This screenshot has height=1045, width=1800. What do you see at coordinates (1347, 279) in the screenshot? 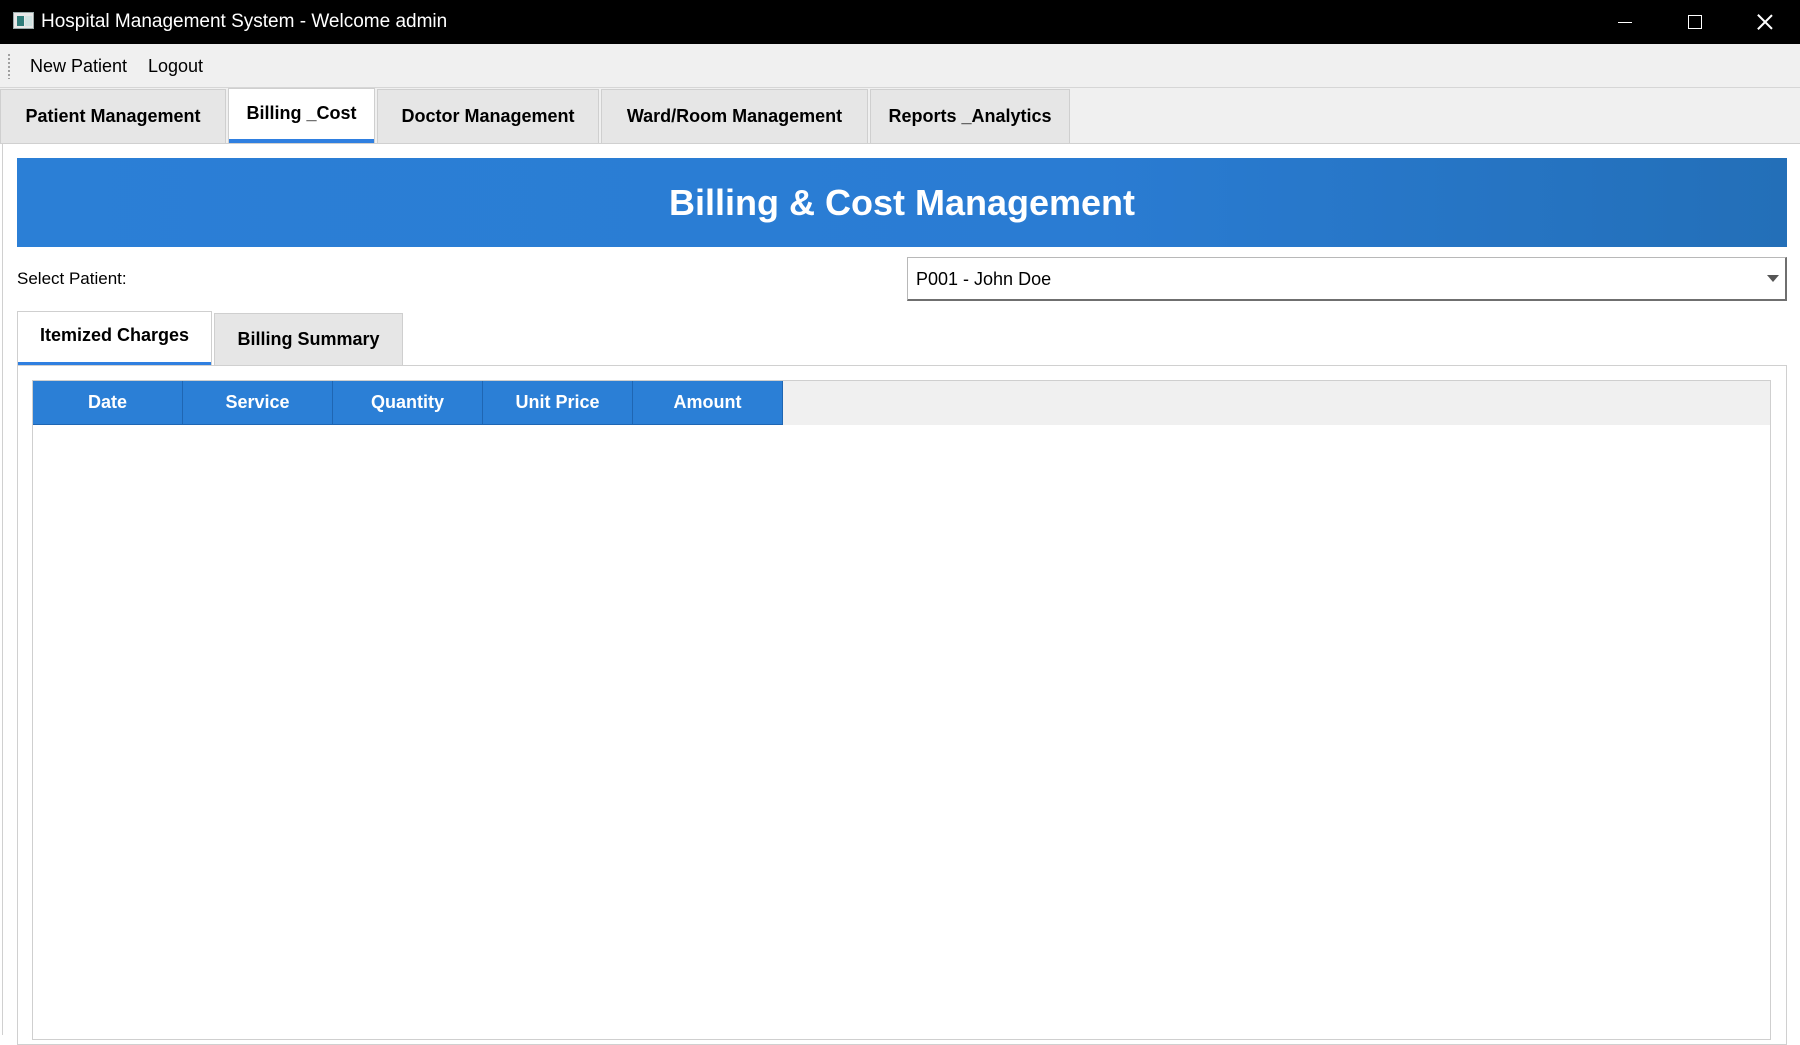
I see `patient-select-dropdown: P001 - John Doe` at bounding box center [1347, 279].